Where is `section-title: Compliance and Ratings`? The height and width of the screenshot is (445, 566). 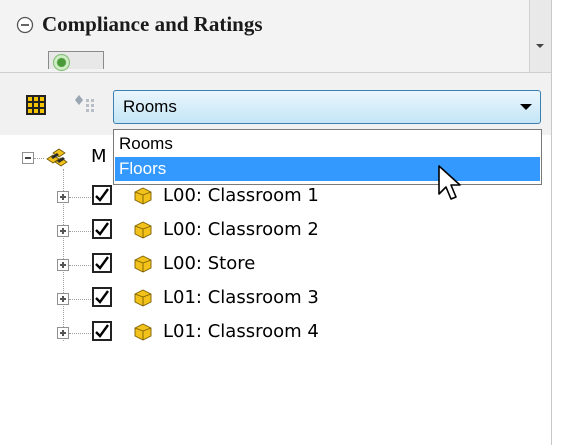
section-title: Compliance and Ratings is located at coordinates (152, 24).